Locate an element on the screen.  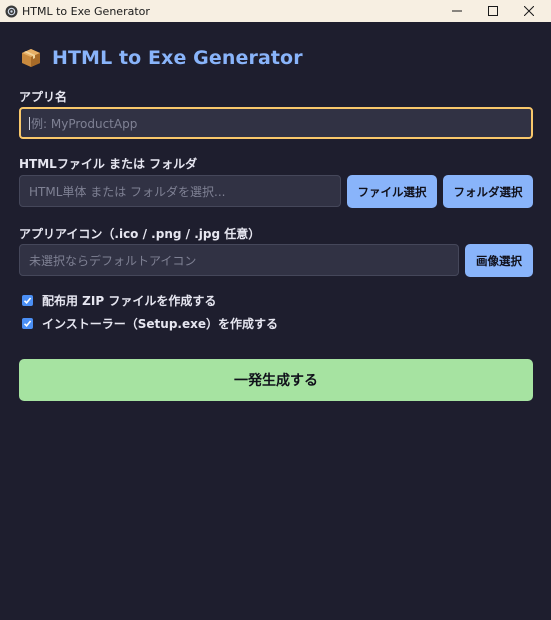
text-caret is located at coordinates (29, 123).